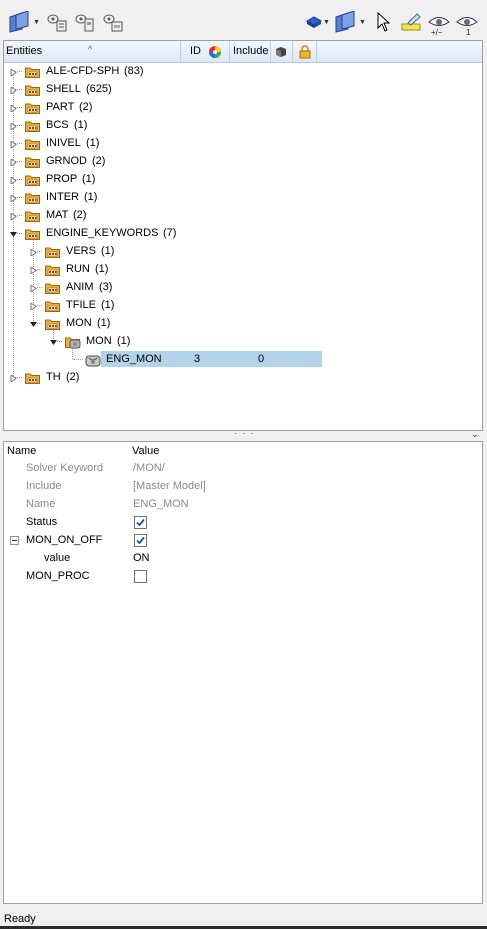 Image resolution: width=487 pixels, height=929 pixels. Describe the element at coordinates (81, 251) in the screenshot. I see `tree-row-label: VERS` at that location.